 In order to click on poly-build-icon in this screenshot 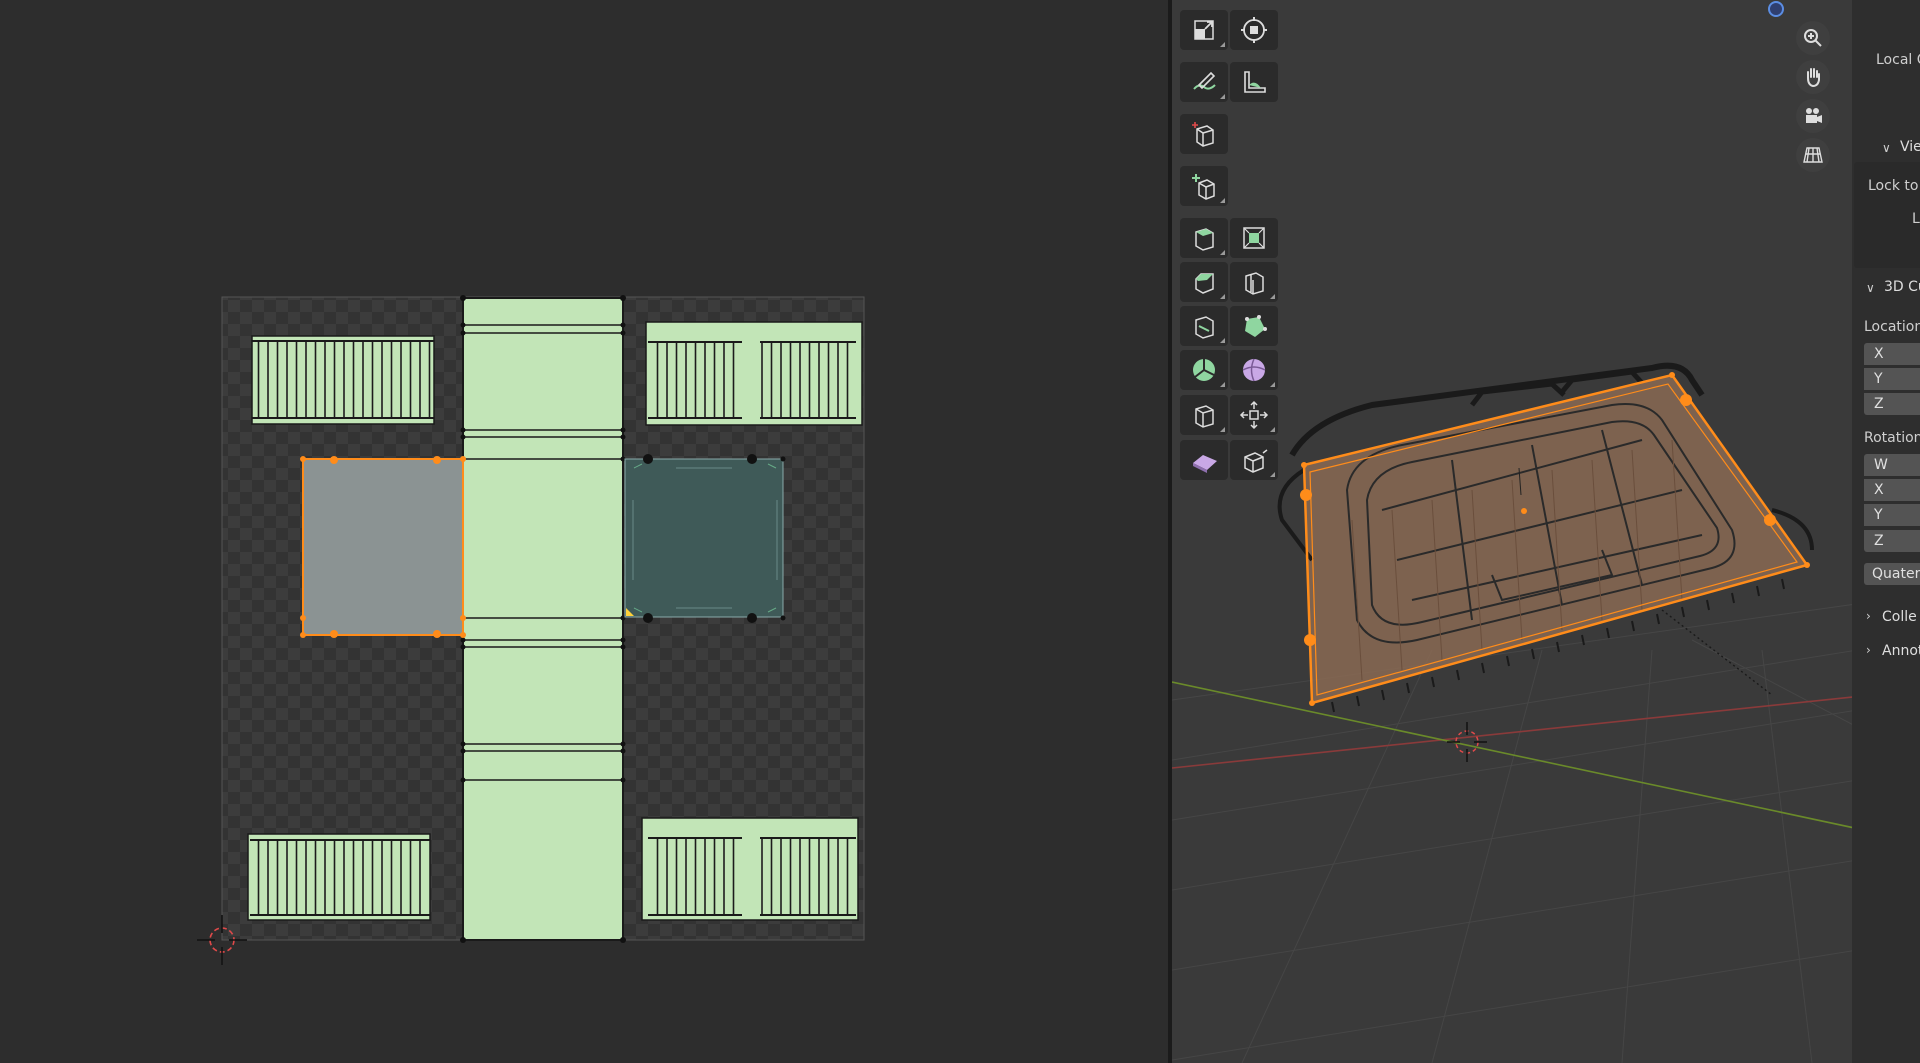, I will do `click(1256, 326)`.